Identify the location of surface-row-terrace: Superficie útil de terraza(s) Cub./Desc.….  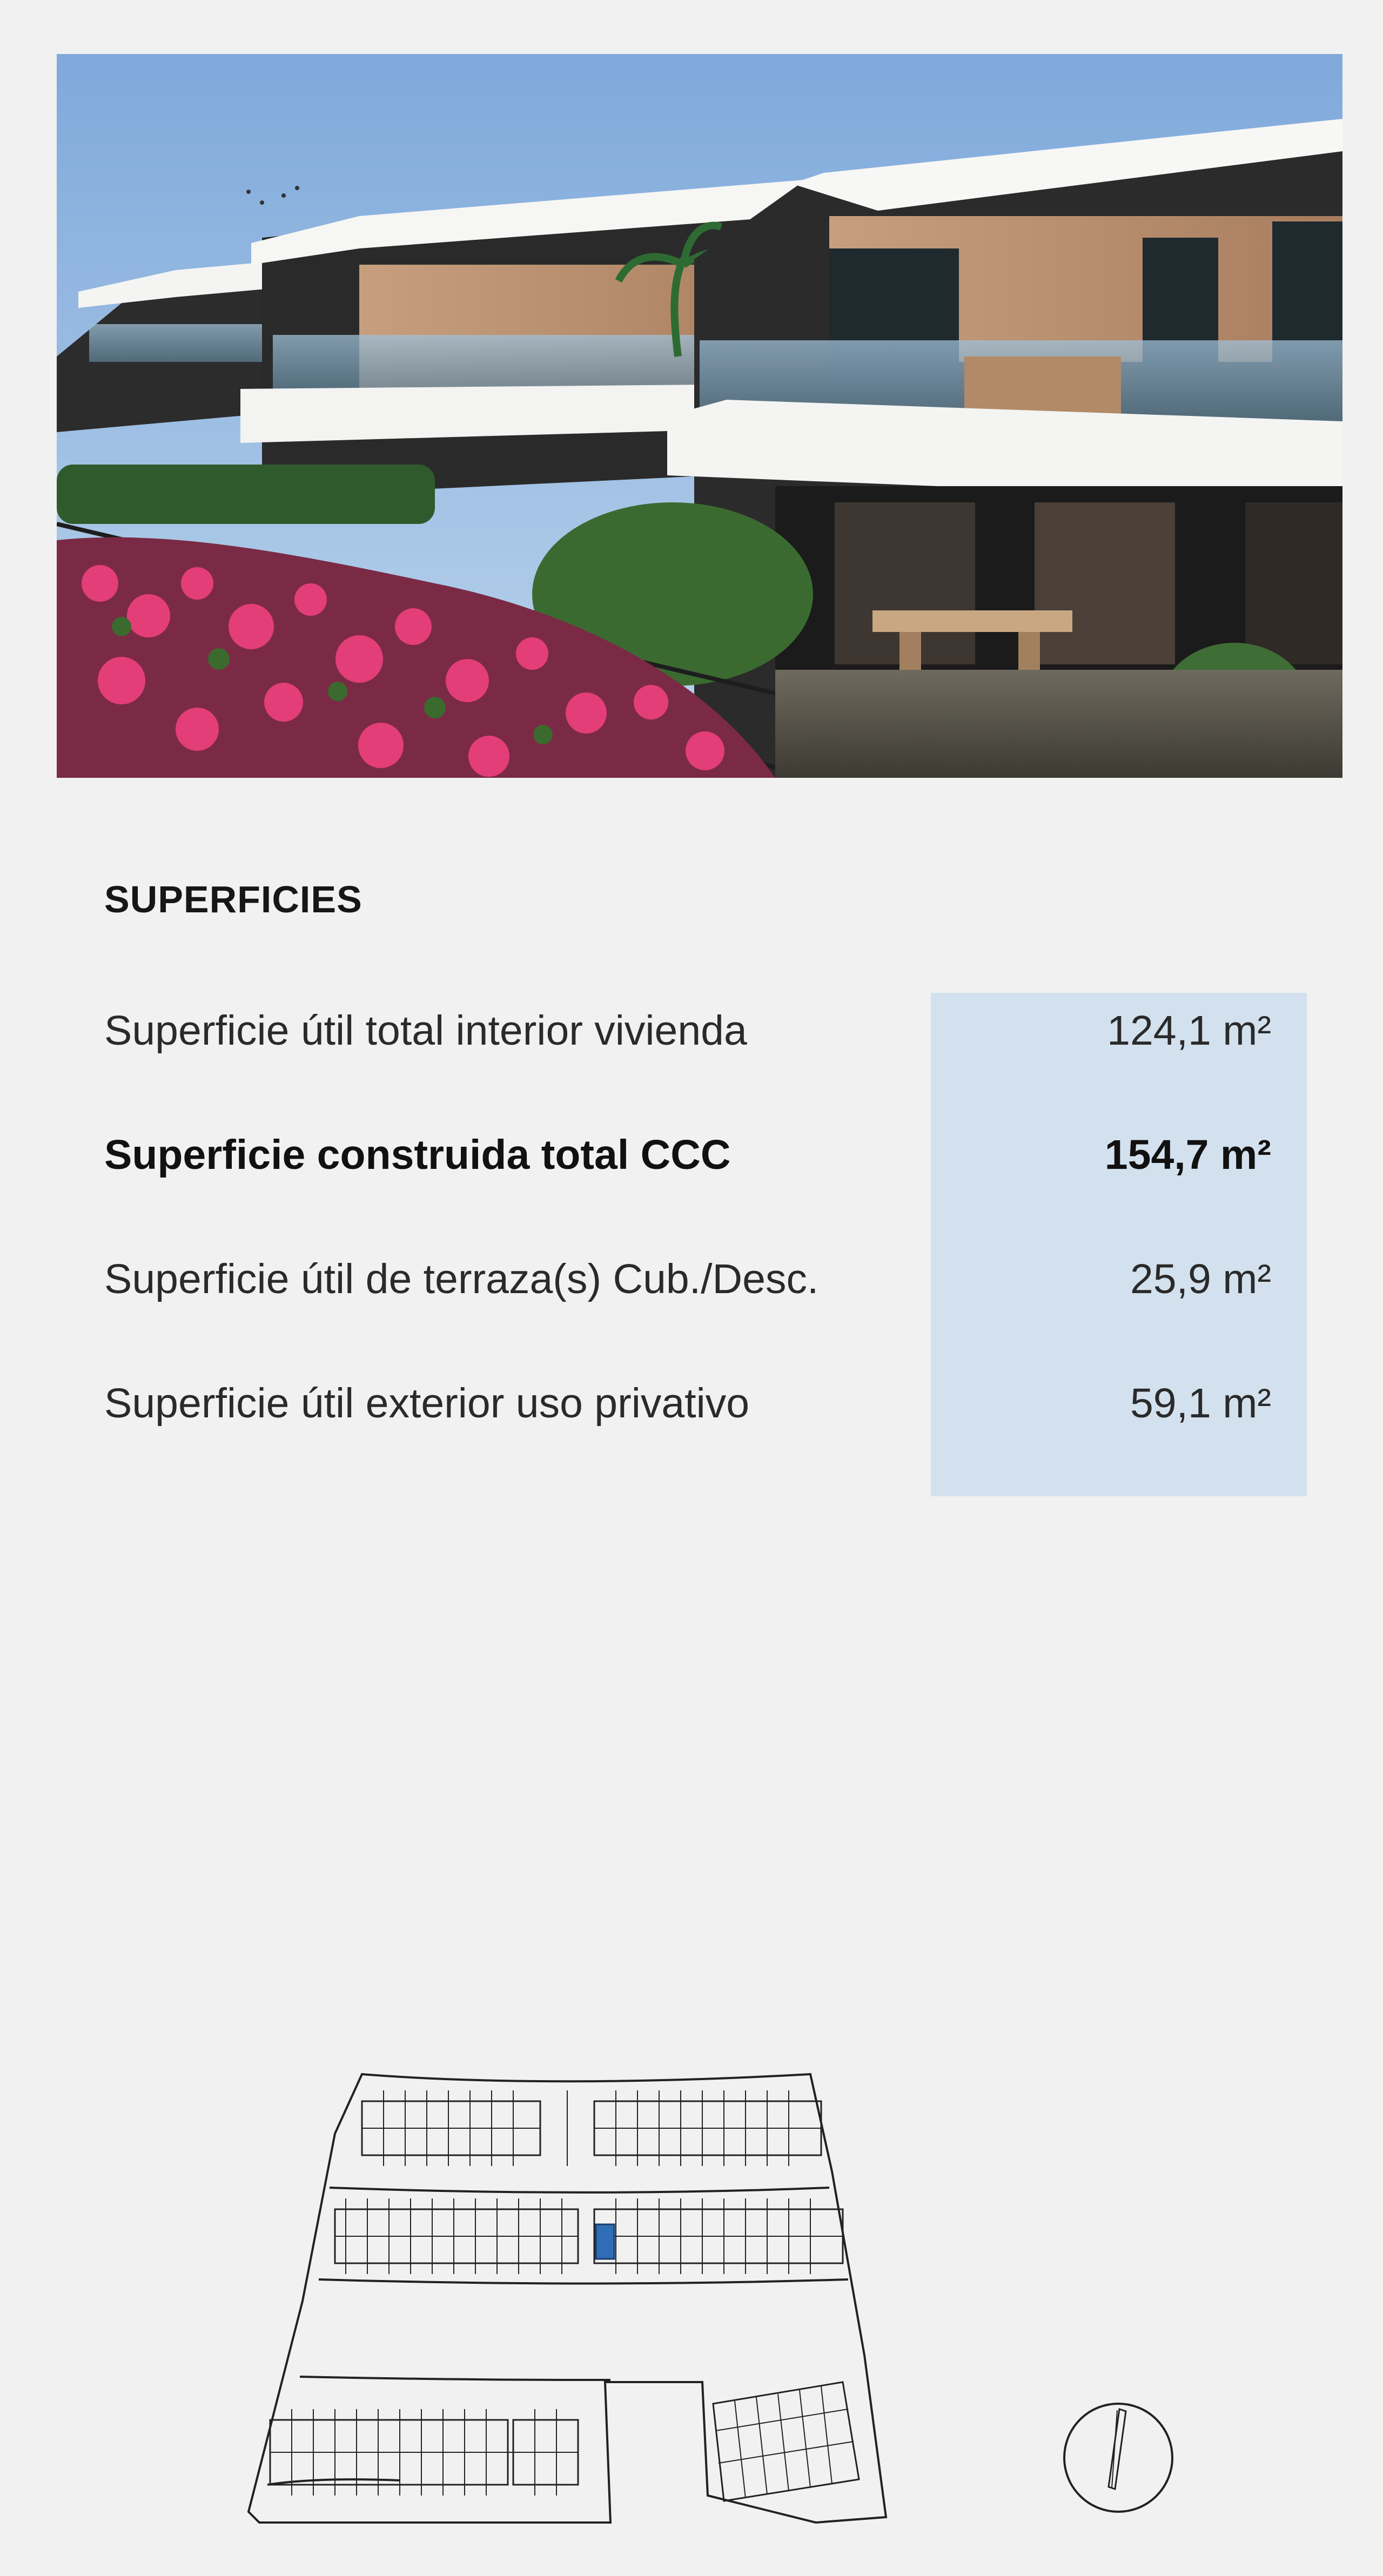
(687, 1316).